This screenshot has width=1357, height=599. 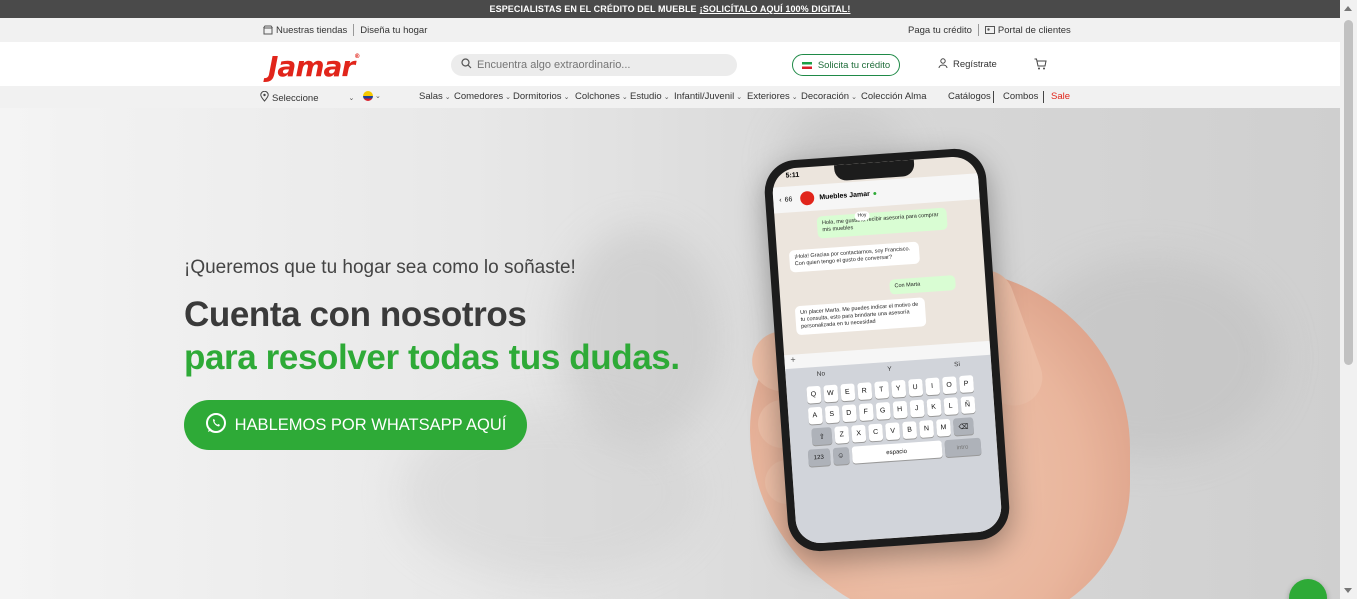 What do you see at coordinates (854, 65) in the screenshot?
I see `request-credit-label: Solicita tu crédito` at bounding box center [854, 65].